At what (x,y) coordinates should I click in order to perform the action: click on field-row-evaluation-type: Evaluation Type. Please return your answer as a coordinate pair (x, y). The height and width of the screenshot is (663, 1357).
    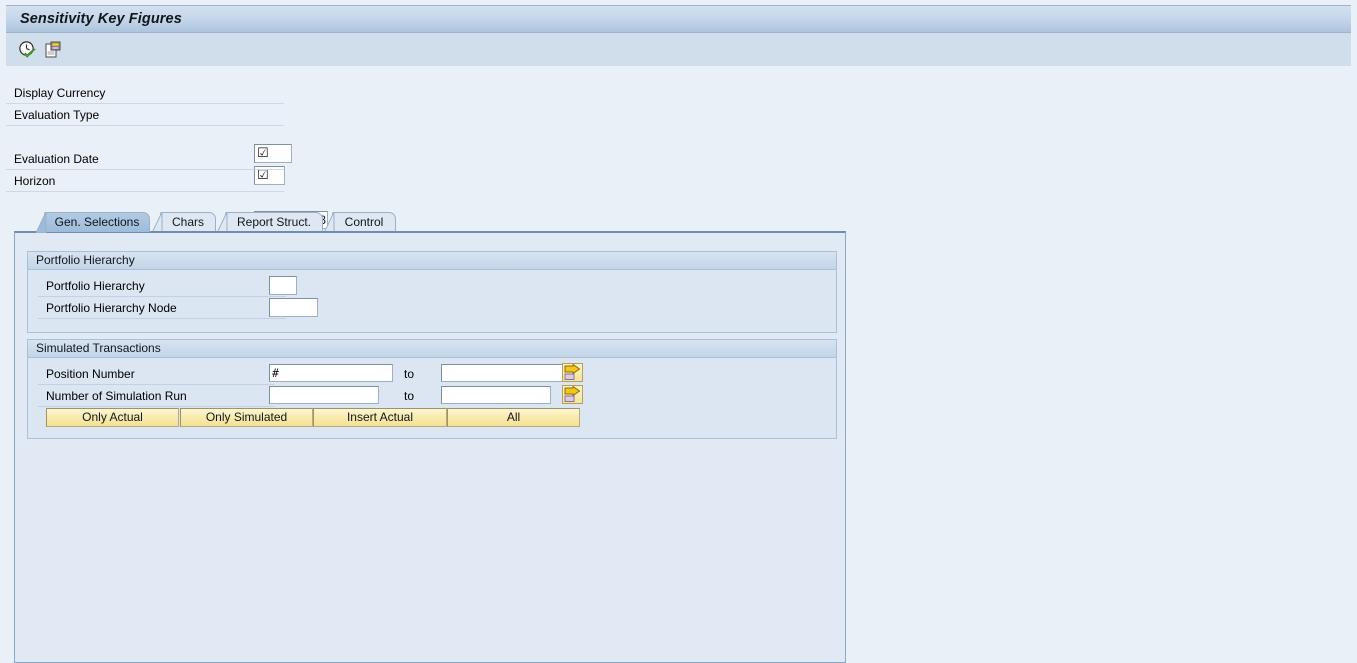
    Looking at the image, I should click on (145, 115).